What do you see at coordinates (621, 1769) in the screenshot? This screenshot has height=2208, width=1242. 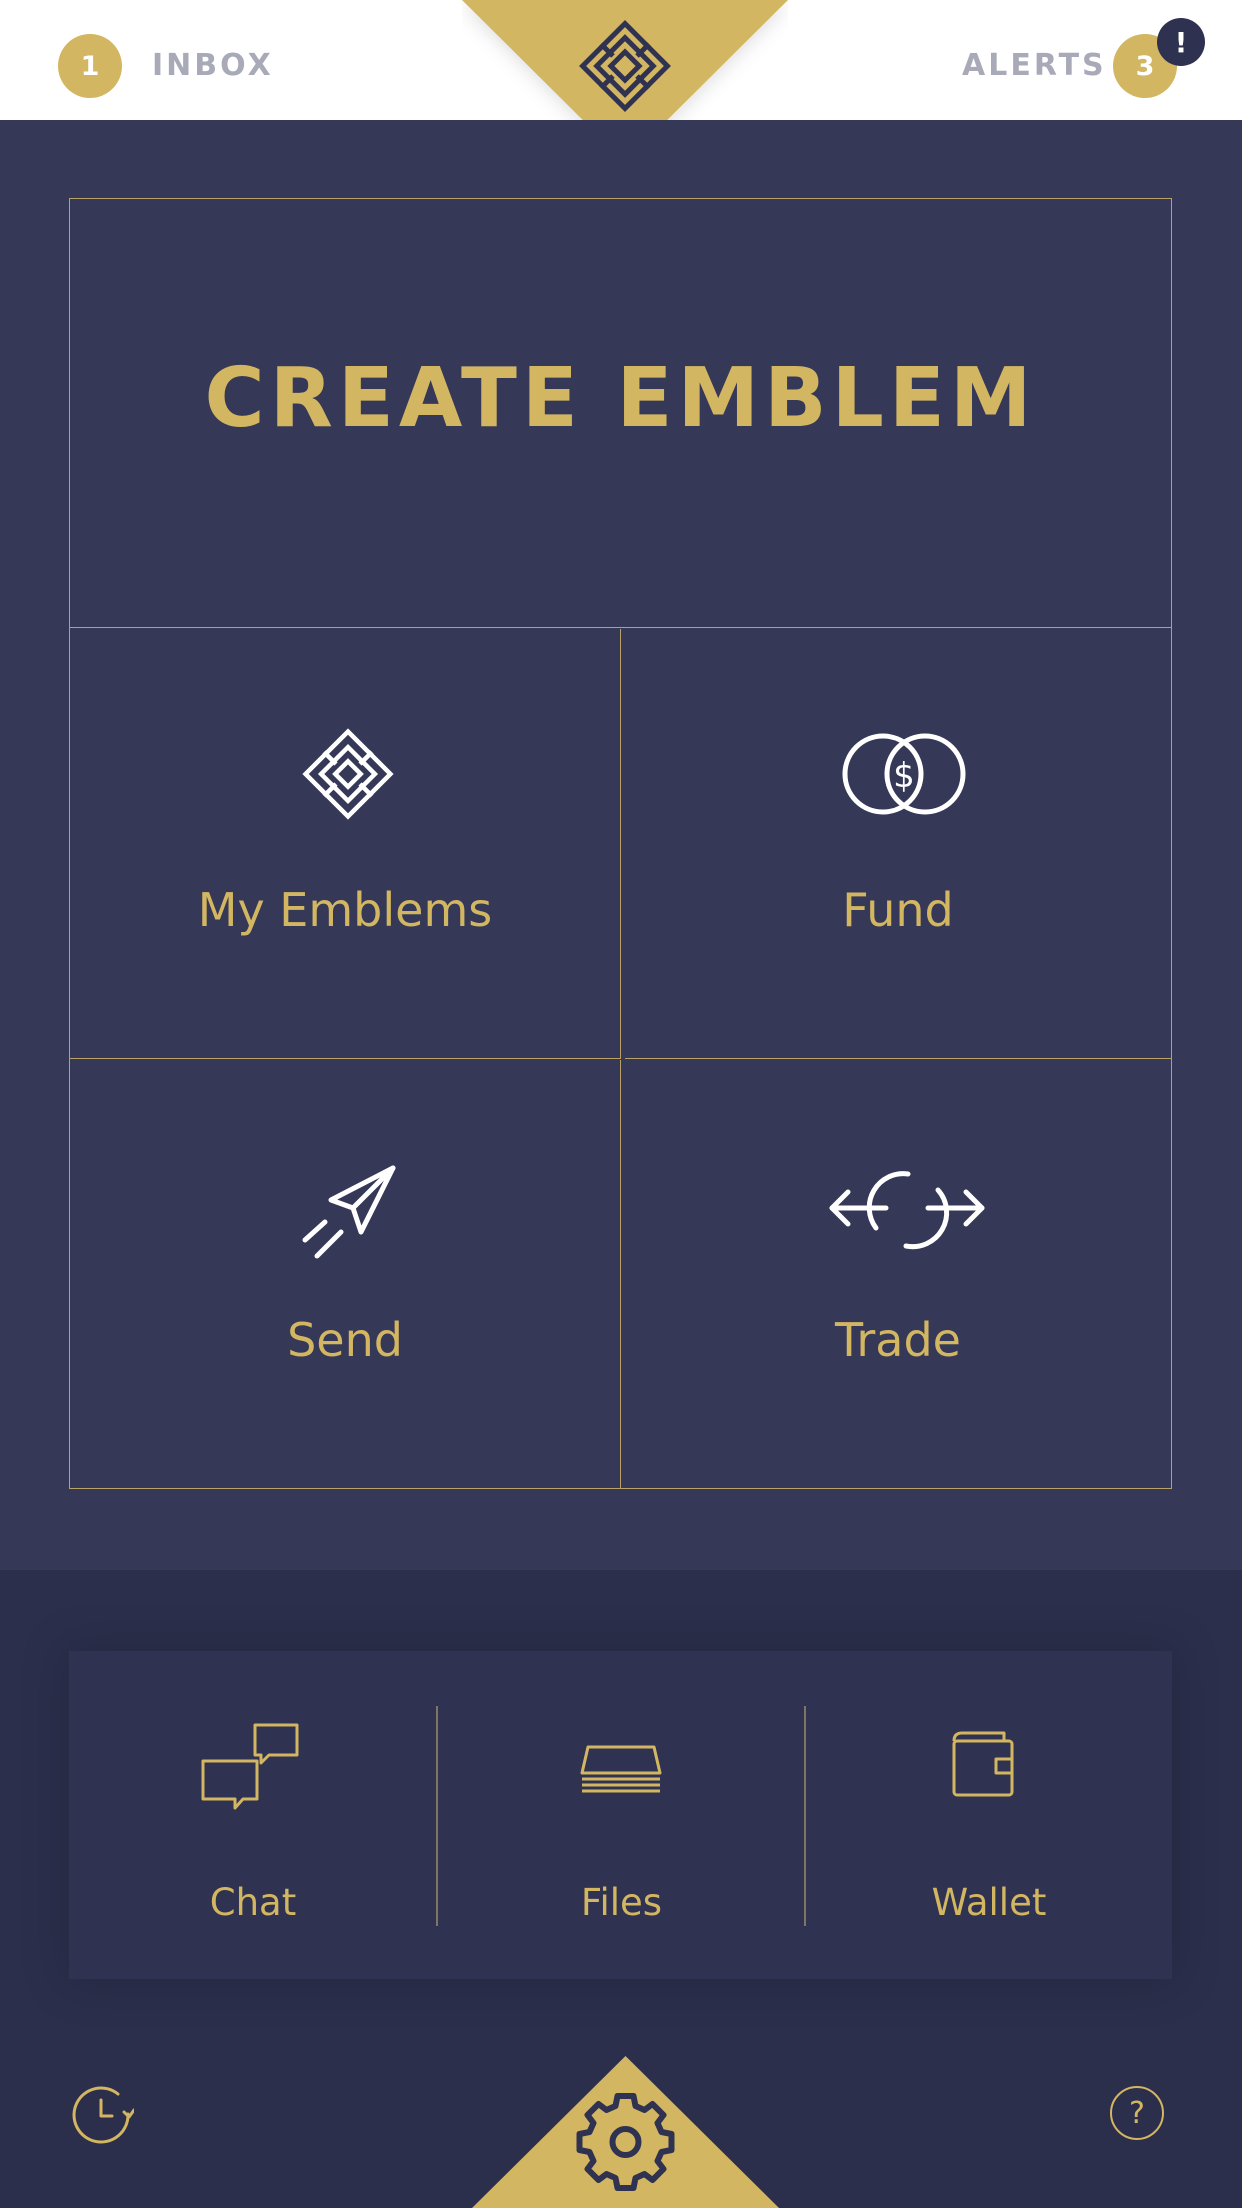 I see `files-stack-icon` at bounding box center [621, 1769].